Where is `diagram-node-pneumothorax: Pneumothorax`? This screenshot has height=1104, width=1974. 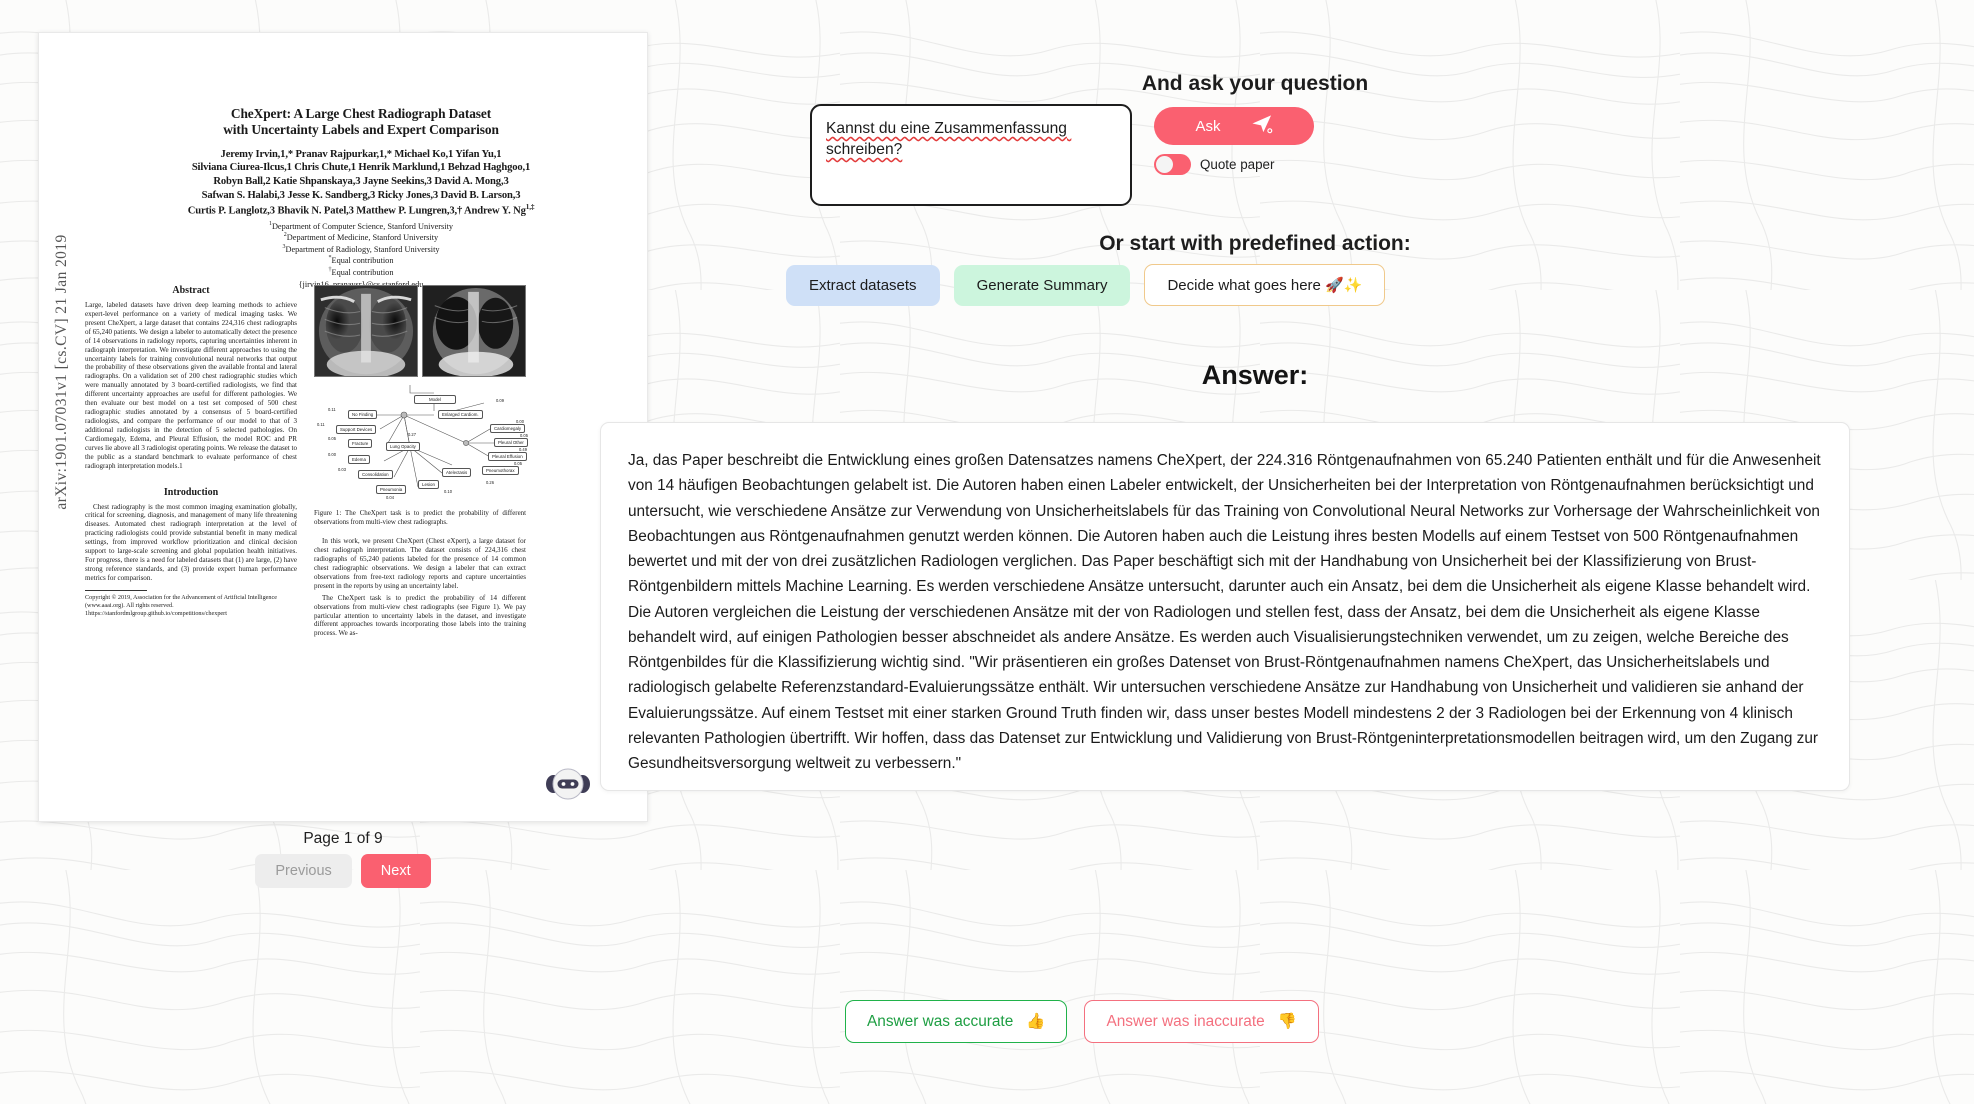 diagram-node-pneumothorax: Pneumothorax is located at coordinates (500, 471).